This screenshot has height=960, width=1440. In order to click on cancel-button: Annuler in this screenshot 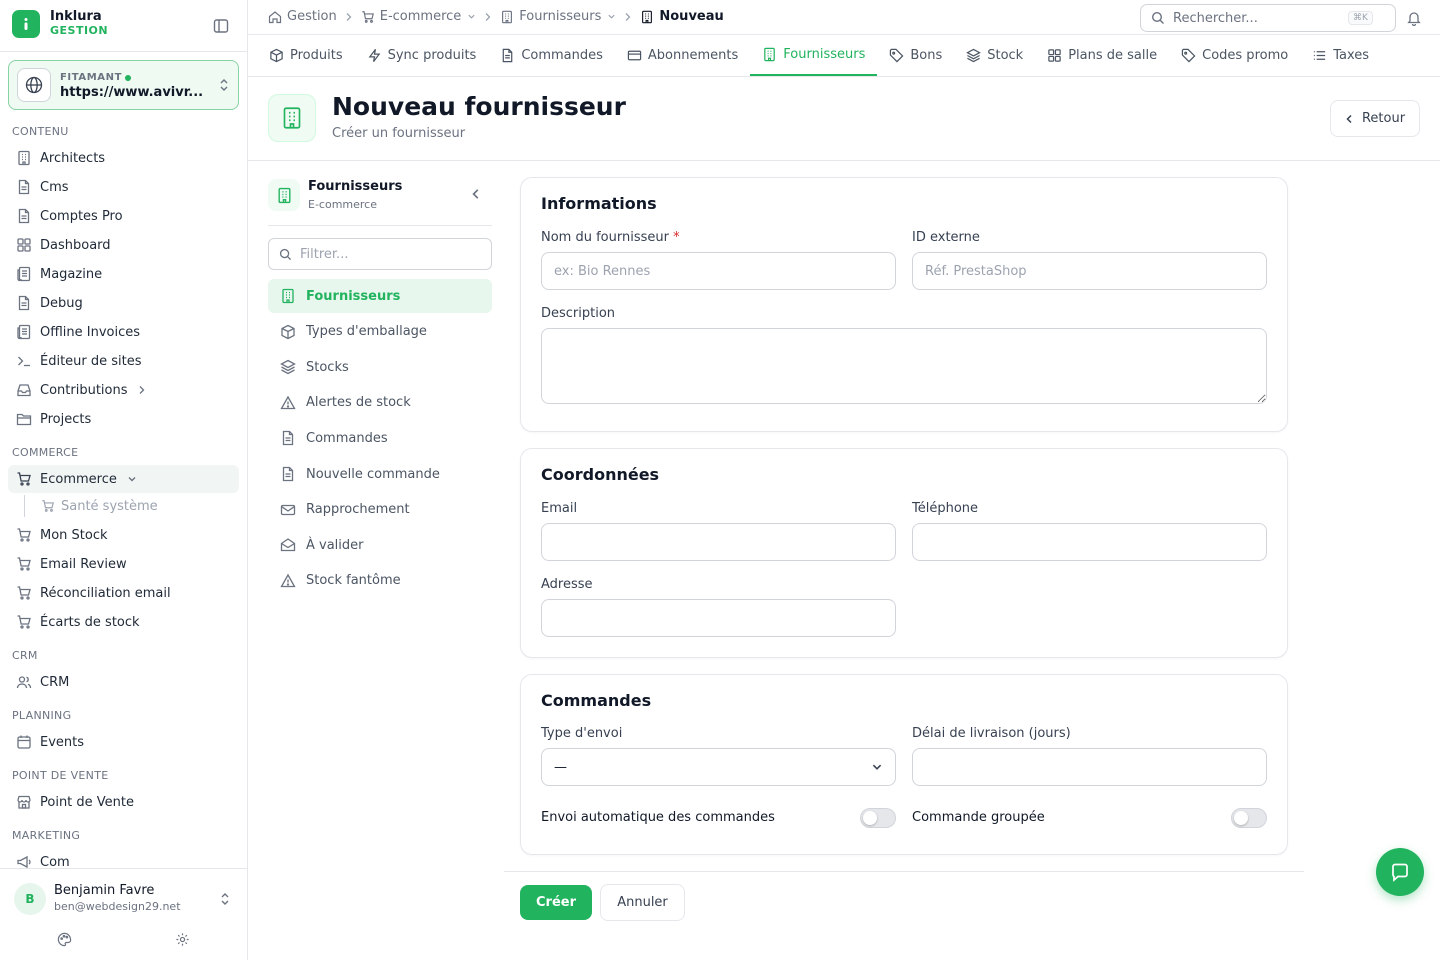, I will do `click(642, 902)`.